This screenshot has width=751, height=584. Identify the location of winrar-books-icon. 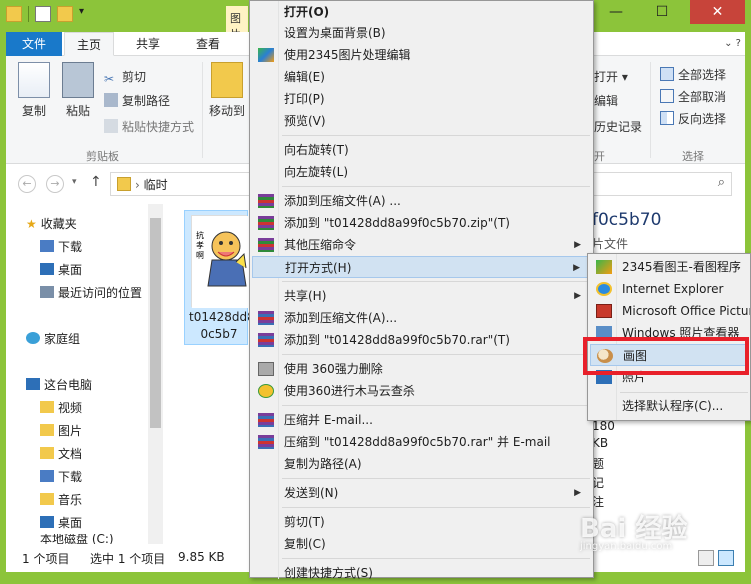
(266, 340).